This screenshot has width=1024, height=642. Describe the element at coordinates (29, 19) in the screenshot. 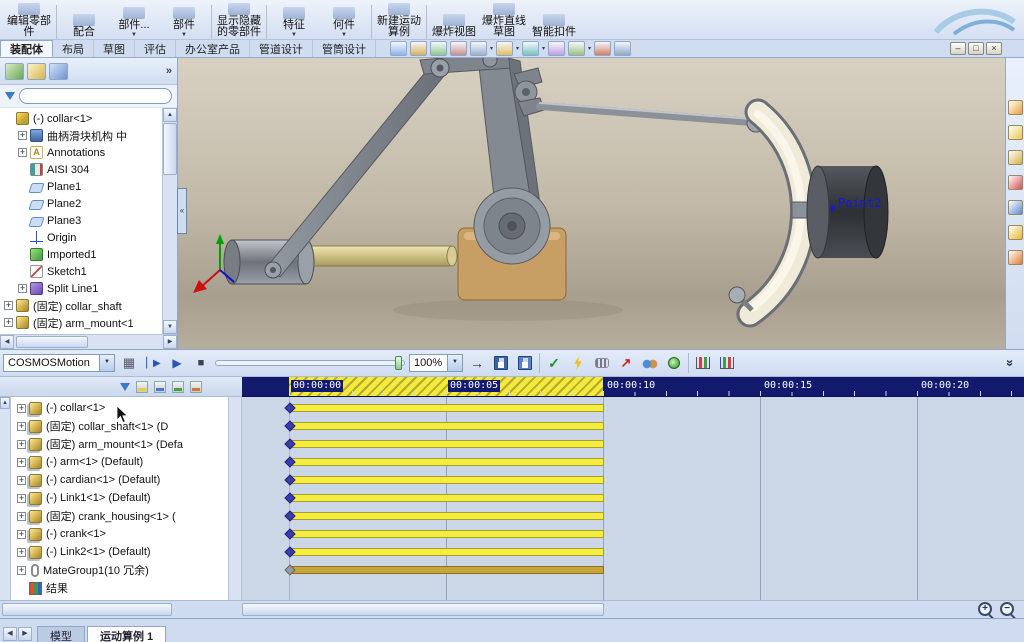

I see `ribbon-button-1: 编辑零部件` at that location.